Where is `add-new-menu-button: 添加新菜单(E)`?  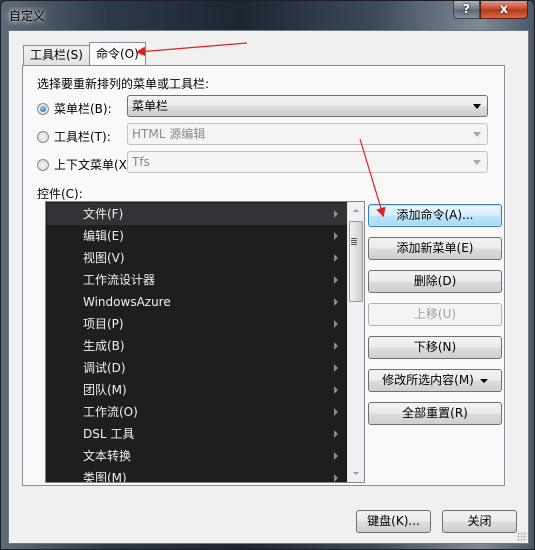 add-new-menu-button: 添加新菜单(E) is located at coordinates (435, 248).